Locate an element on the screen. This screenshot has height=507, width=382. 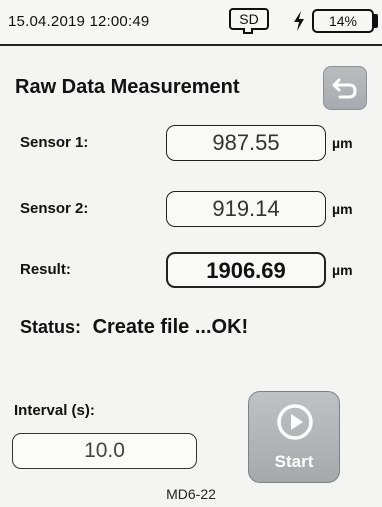
back-button is located at coordinates (345, 88).